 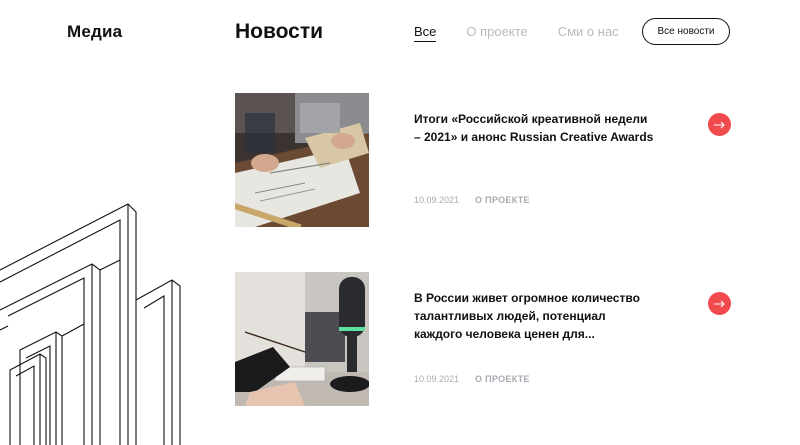 I want to click on news-thumbnail-architect-drawing, so click(x=302, y=160).